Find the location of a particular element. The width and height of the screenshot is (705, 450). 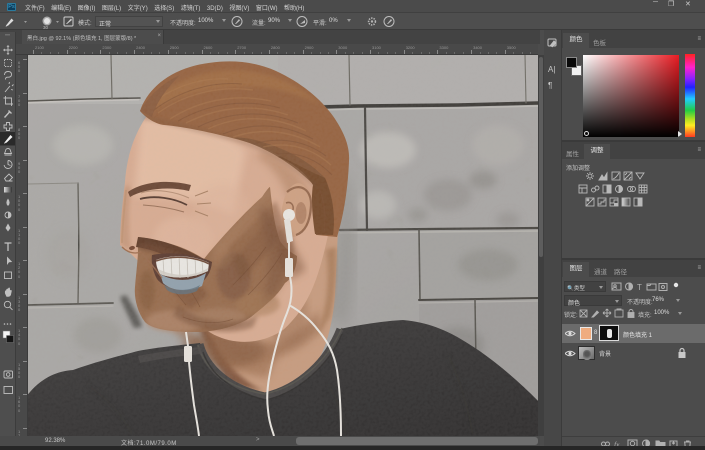

svg-text: A| is located at coordinates (551, 69).